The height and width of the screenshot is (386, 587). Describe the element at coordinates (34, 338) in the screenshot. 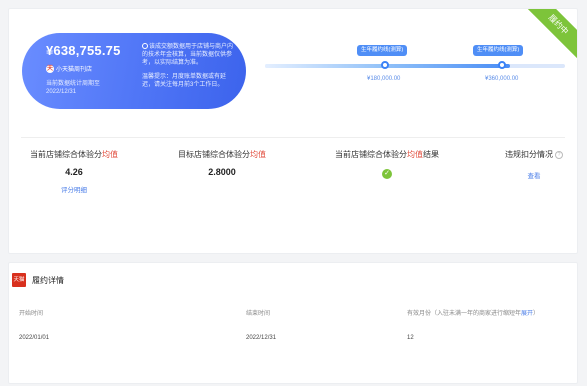

I see `field-value: 2022/01/01` at that location.